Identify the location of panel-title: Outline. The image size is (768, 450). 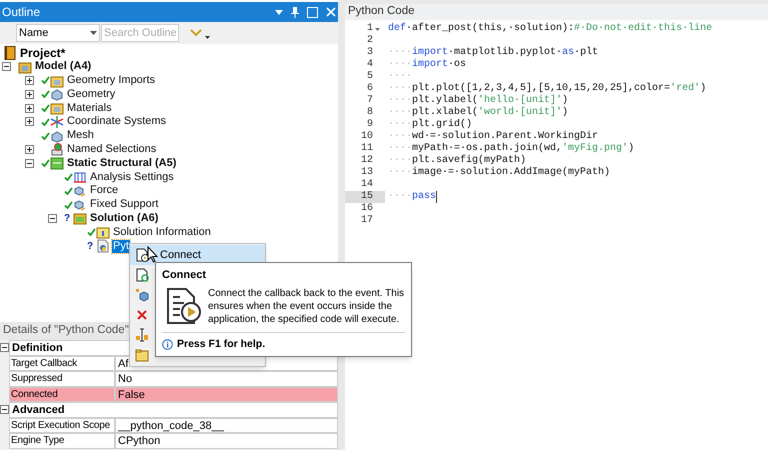
(21, 12).